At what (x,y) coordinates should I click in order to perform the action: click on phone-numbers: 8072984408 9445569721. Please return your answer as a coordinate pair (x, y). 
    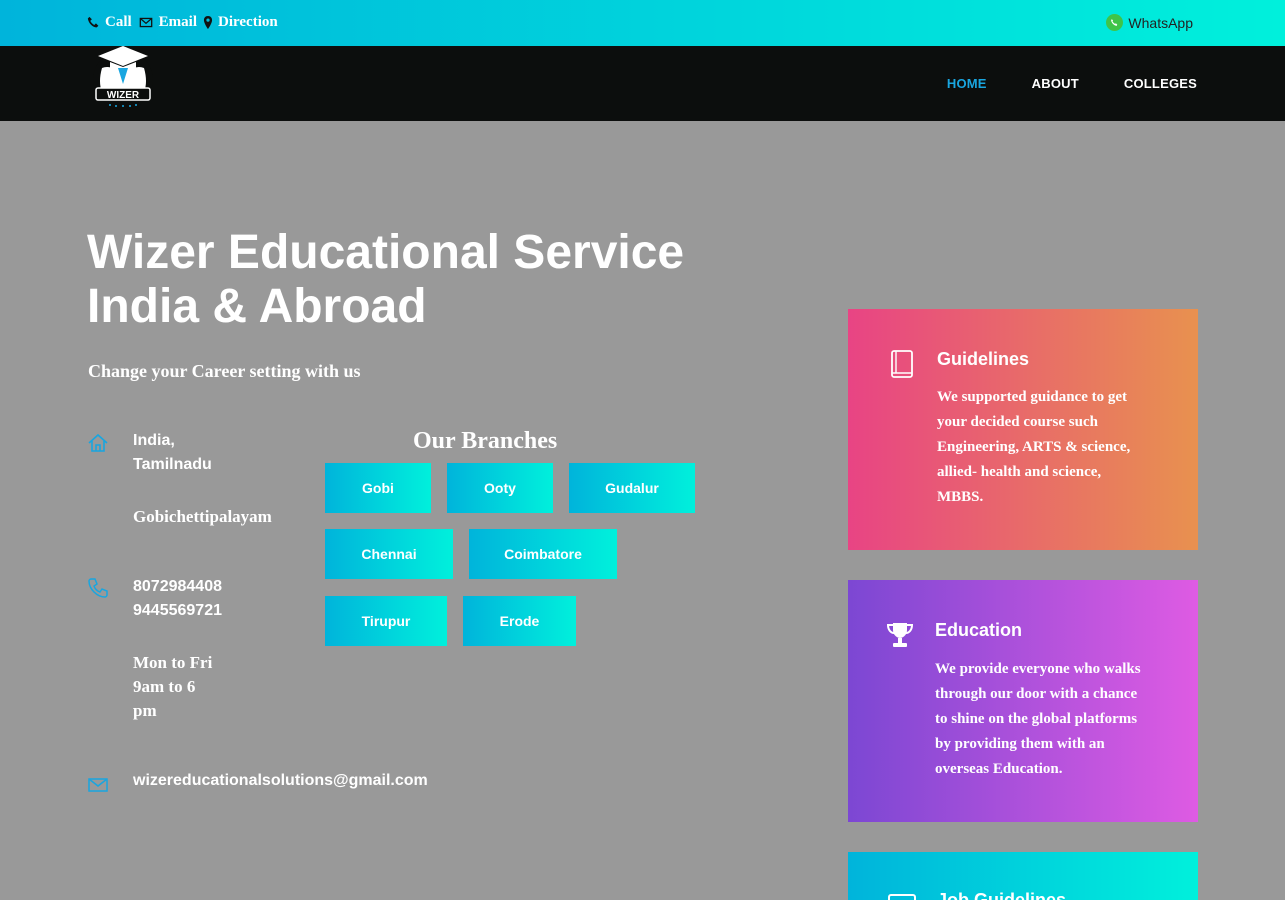
    Looking at the image, I should click on (177, 599).